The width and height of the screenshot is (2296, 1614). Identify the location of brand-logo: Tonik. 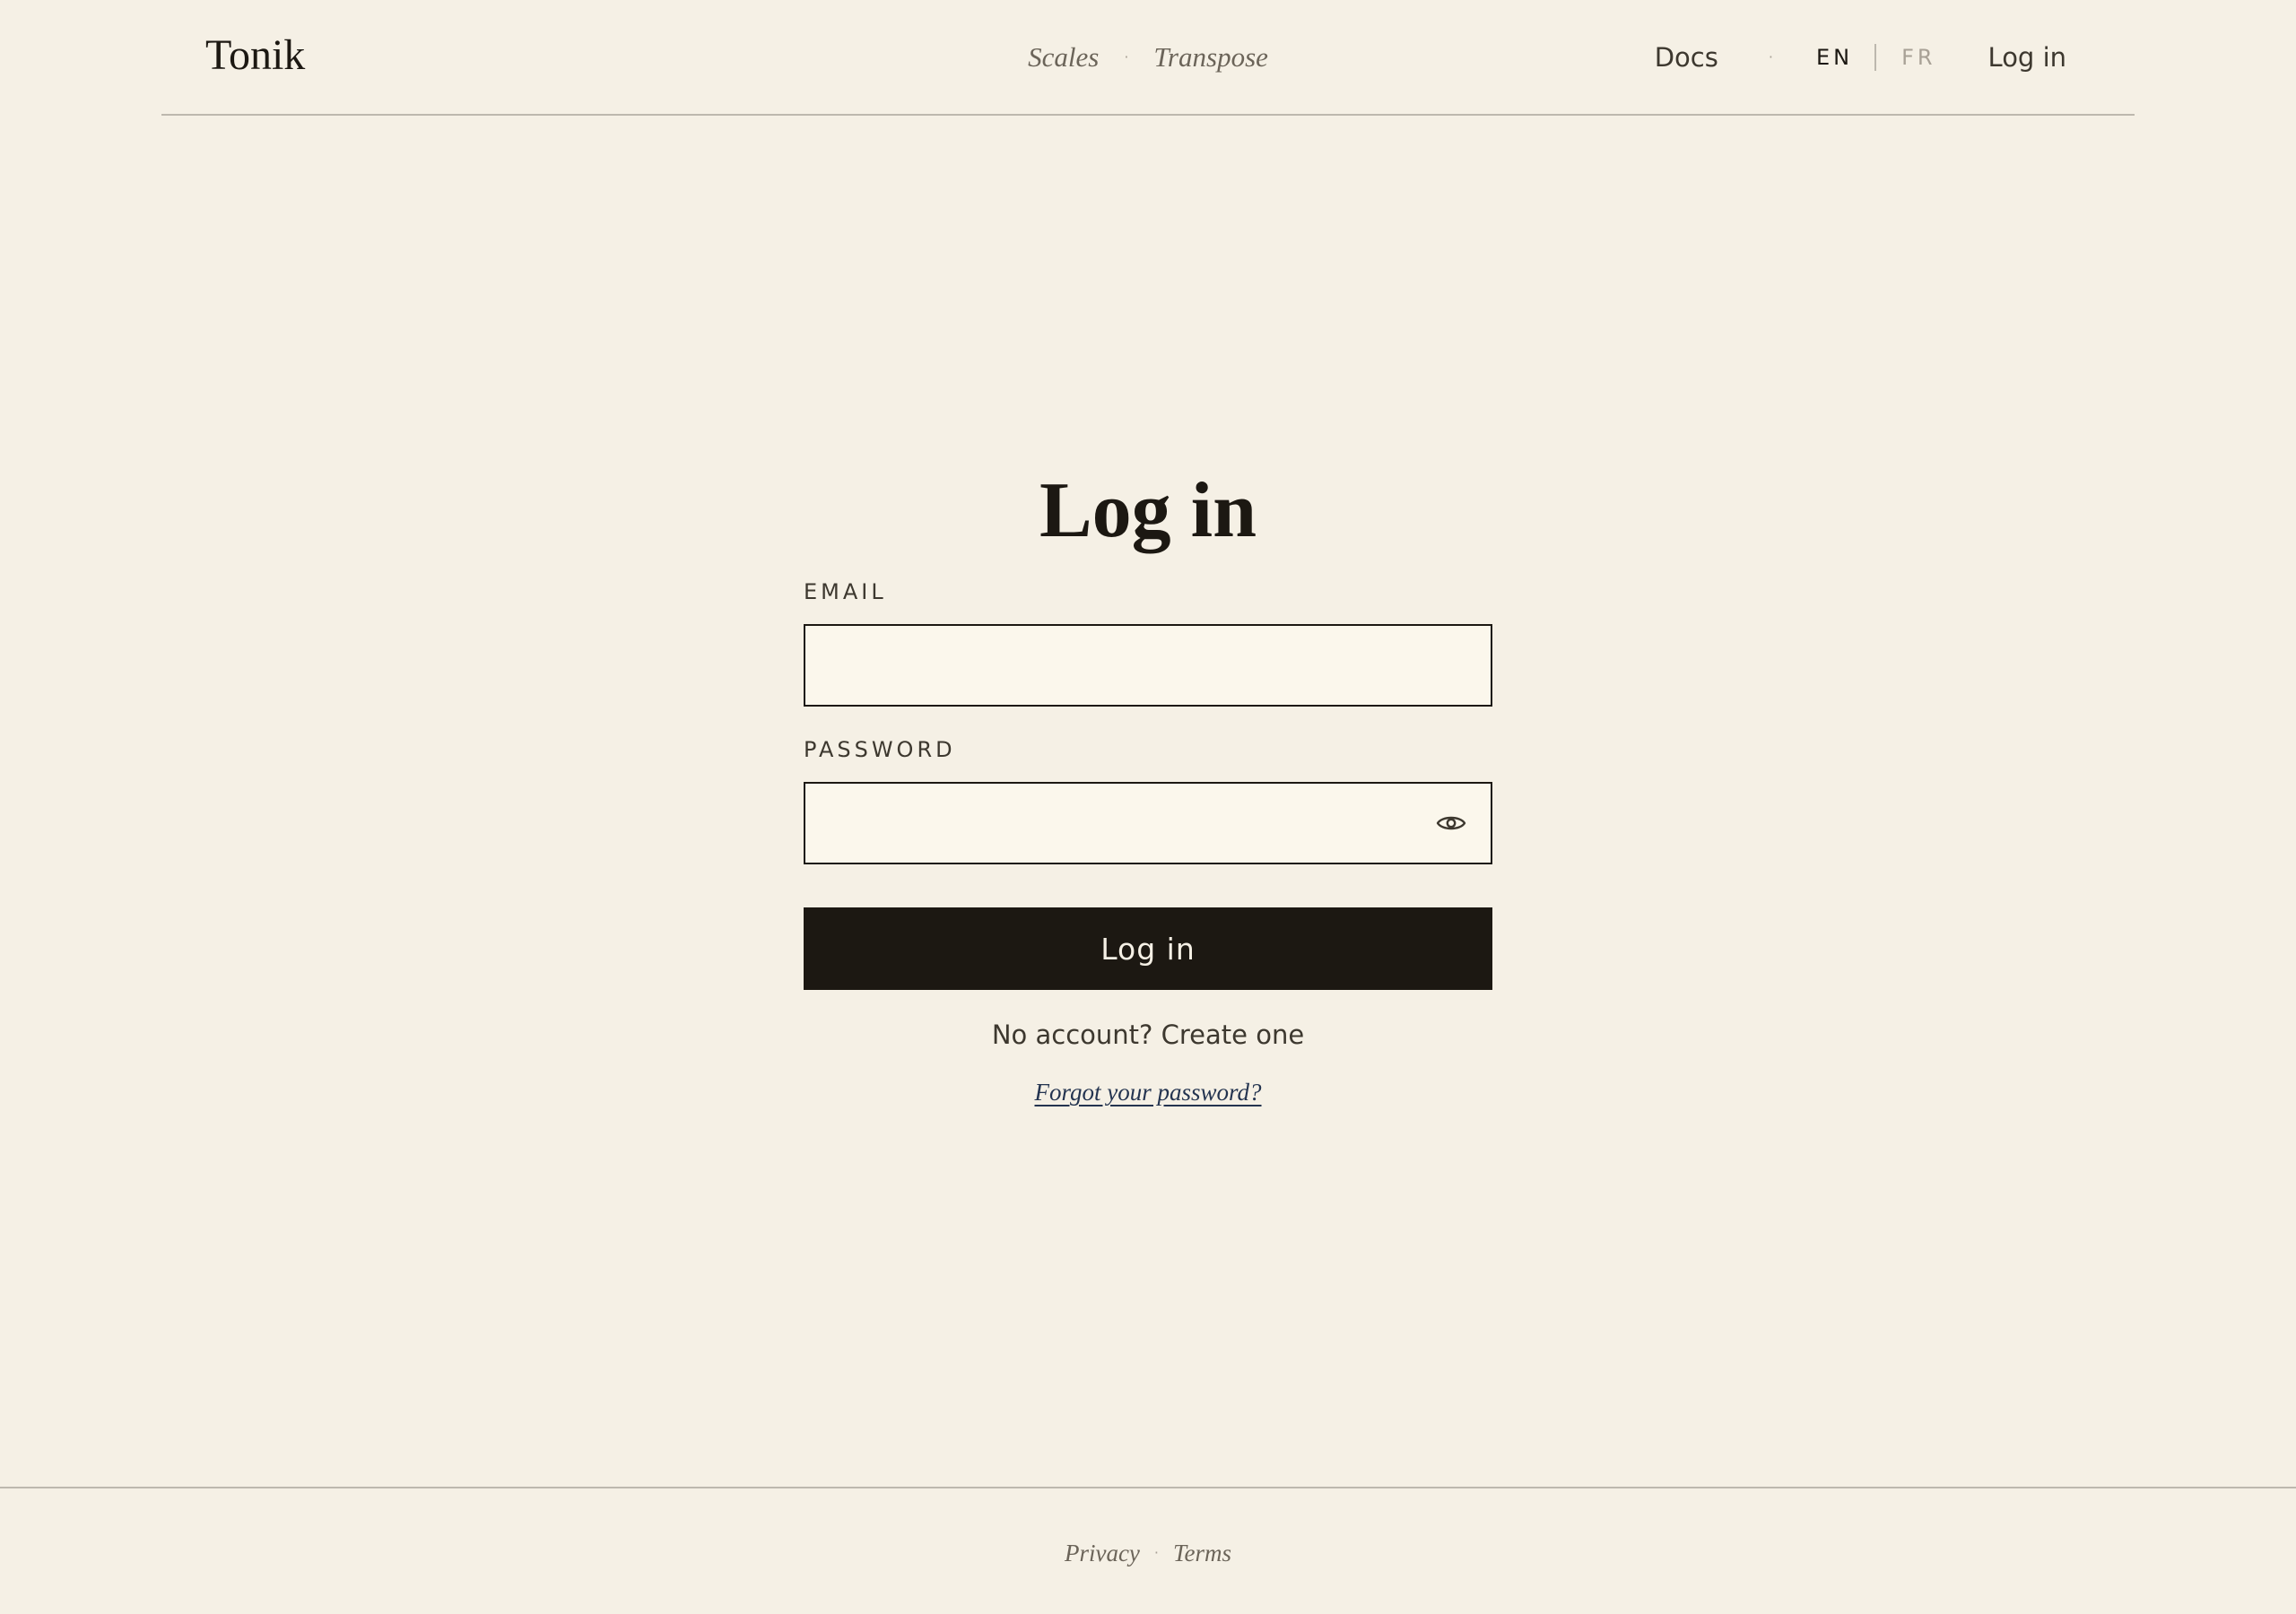
(255, 55).